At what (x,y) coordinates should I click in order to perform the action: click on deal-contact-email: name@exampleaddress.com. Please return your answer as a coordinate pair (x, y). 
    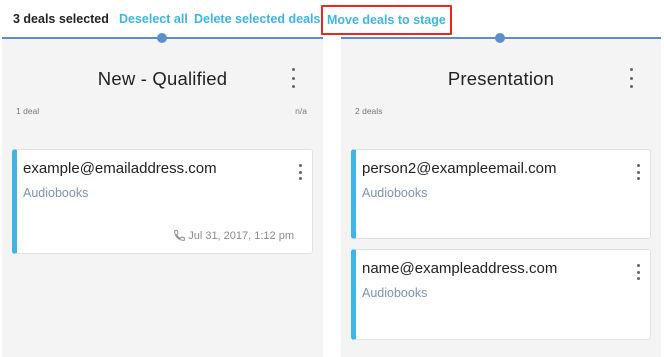
    Looking at the image, I should click on (460, 268).